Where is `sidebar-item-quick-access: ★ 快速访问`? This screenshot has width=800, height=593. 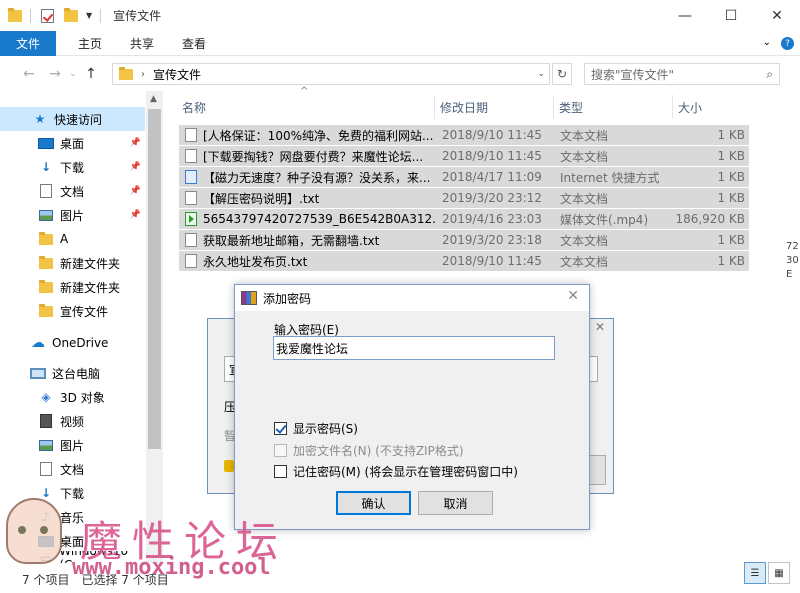
sidebar-item-quick-access: ★ 快速访问 is located at coordinates (72, 119).